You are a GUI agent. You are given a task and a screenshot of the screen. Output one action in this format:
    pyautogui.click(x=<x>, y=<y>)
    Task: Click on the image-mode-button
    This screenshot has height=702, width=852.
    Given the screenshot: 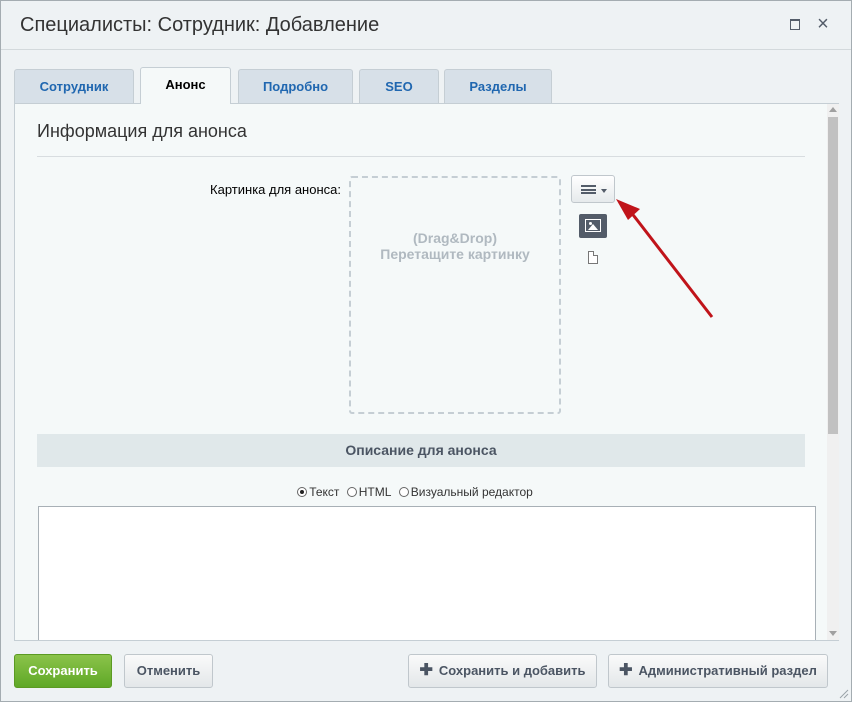 What is the action you would take?
    pyautogui.click(x=593, y=226)
    